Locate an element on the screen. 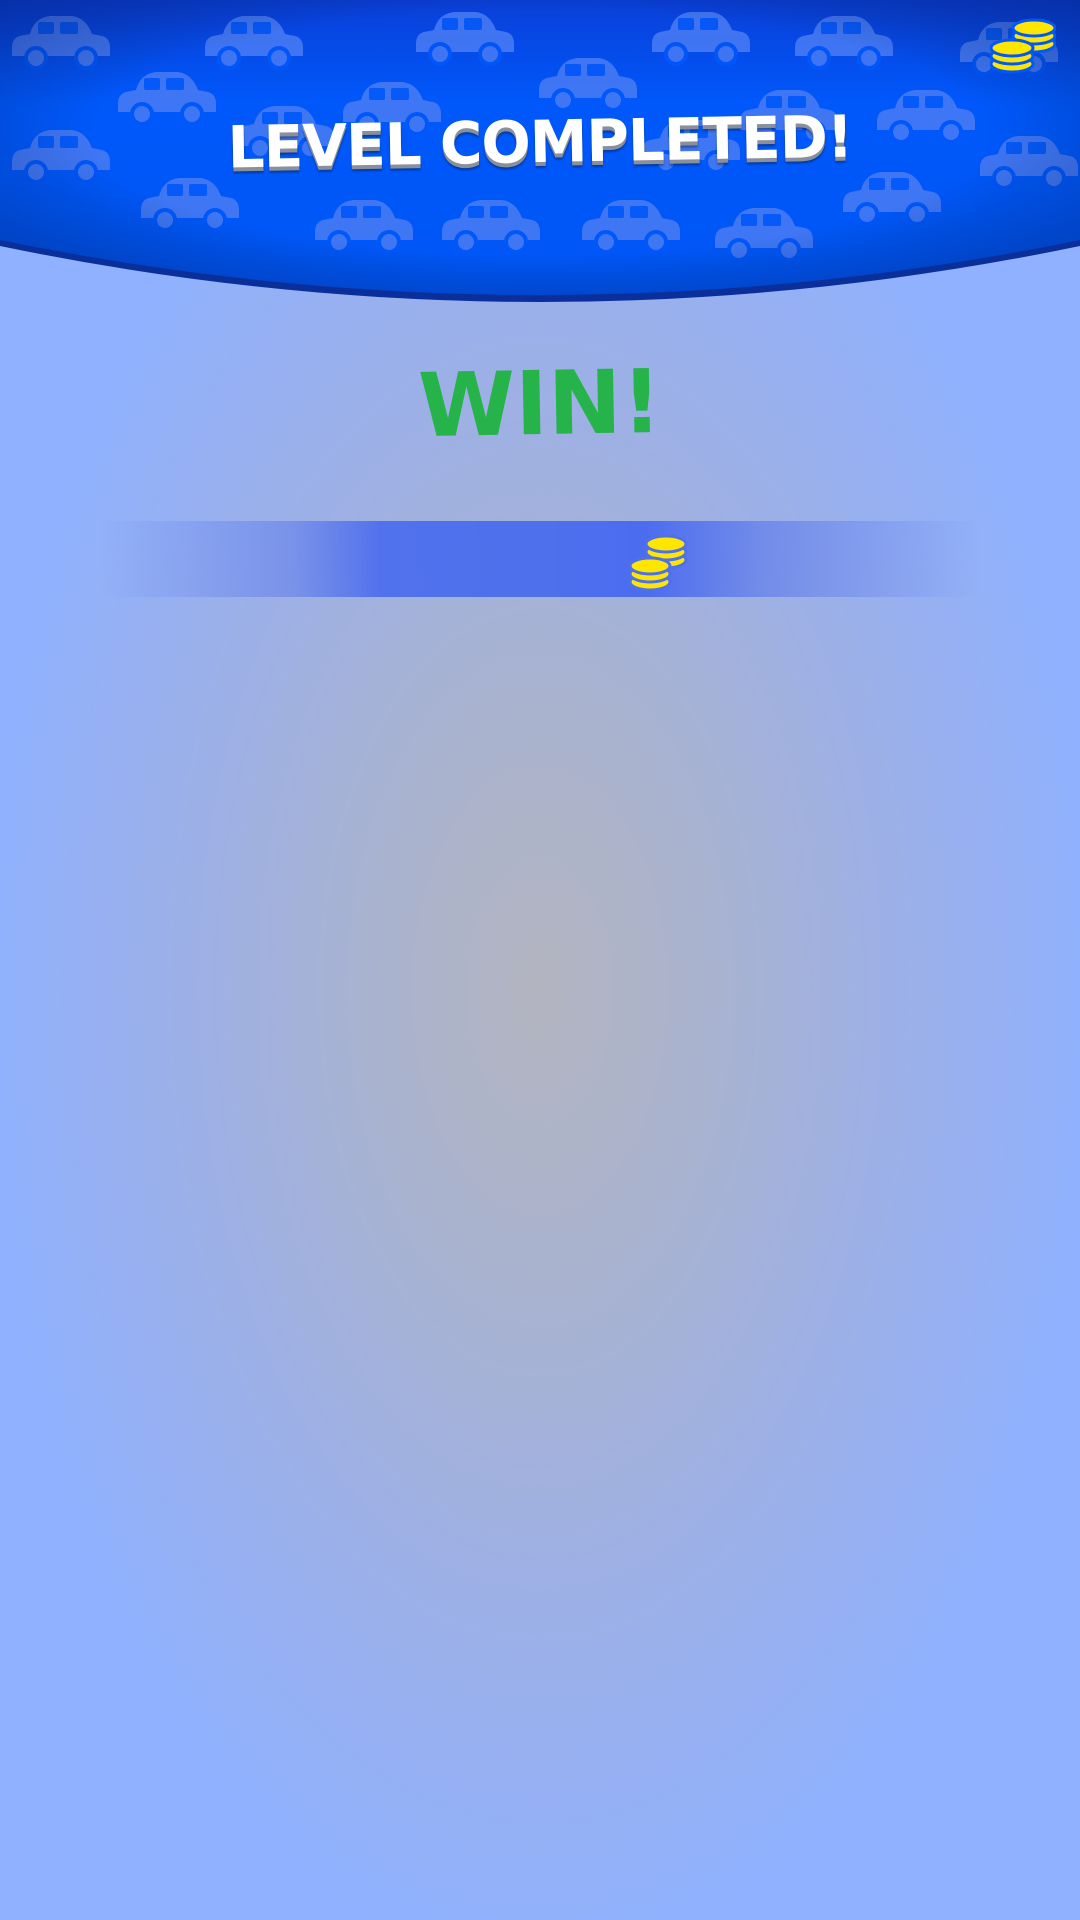  coins-button is located at coordinates (1023, 43).